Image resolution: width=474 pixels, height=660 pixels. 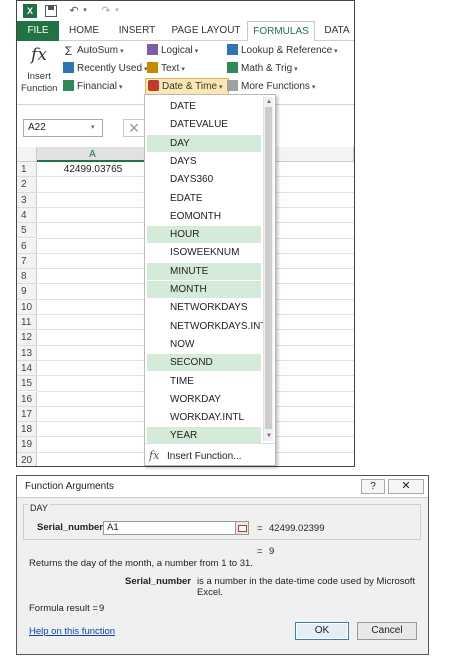 I want to click on help-icon: ?, so click(x=373, y=486).